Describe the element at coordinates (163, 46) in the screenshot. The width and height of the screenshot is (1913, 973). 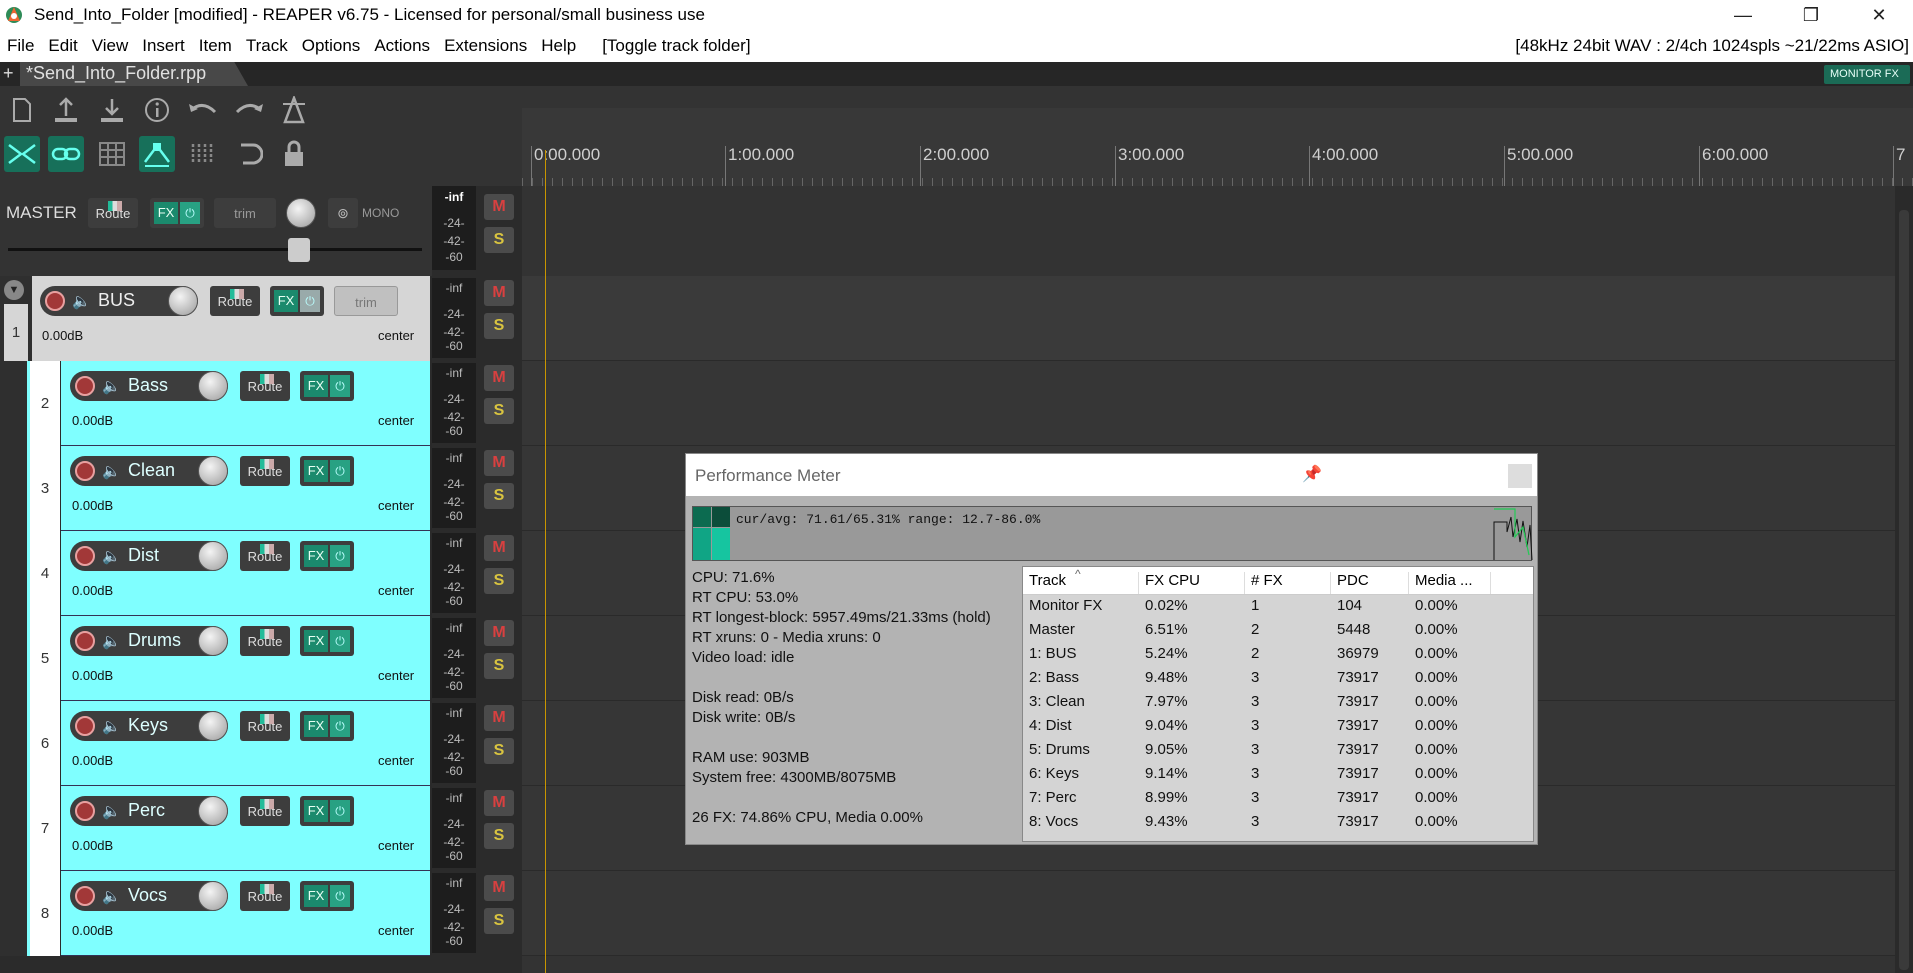
I see `menu-insert: Insert` at that location.